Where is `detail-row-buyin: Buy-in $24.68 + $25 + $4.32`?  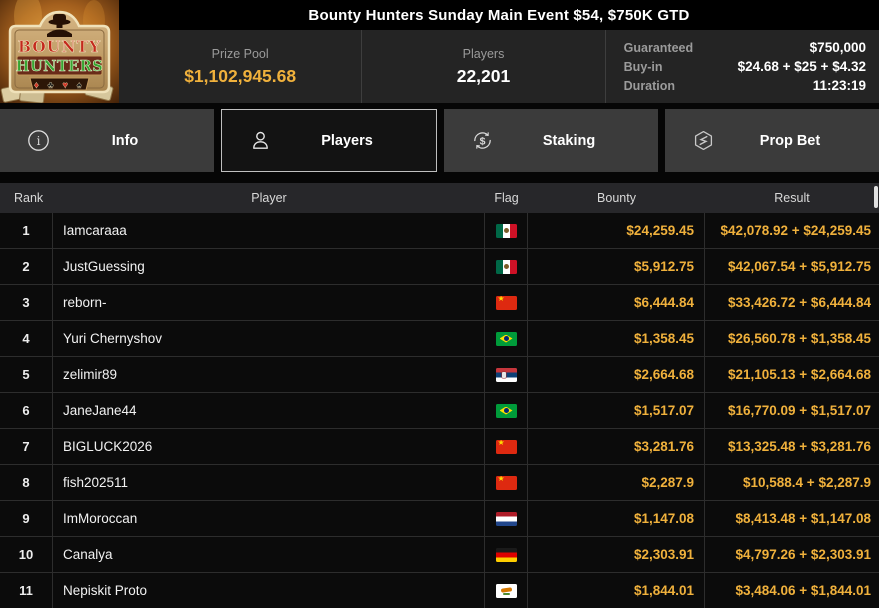
detail-row-buyin: Buy-in $24.68 + $25 + $4.32 is located at coordinates (745, 66).